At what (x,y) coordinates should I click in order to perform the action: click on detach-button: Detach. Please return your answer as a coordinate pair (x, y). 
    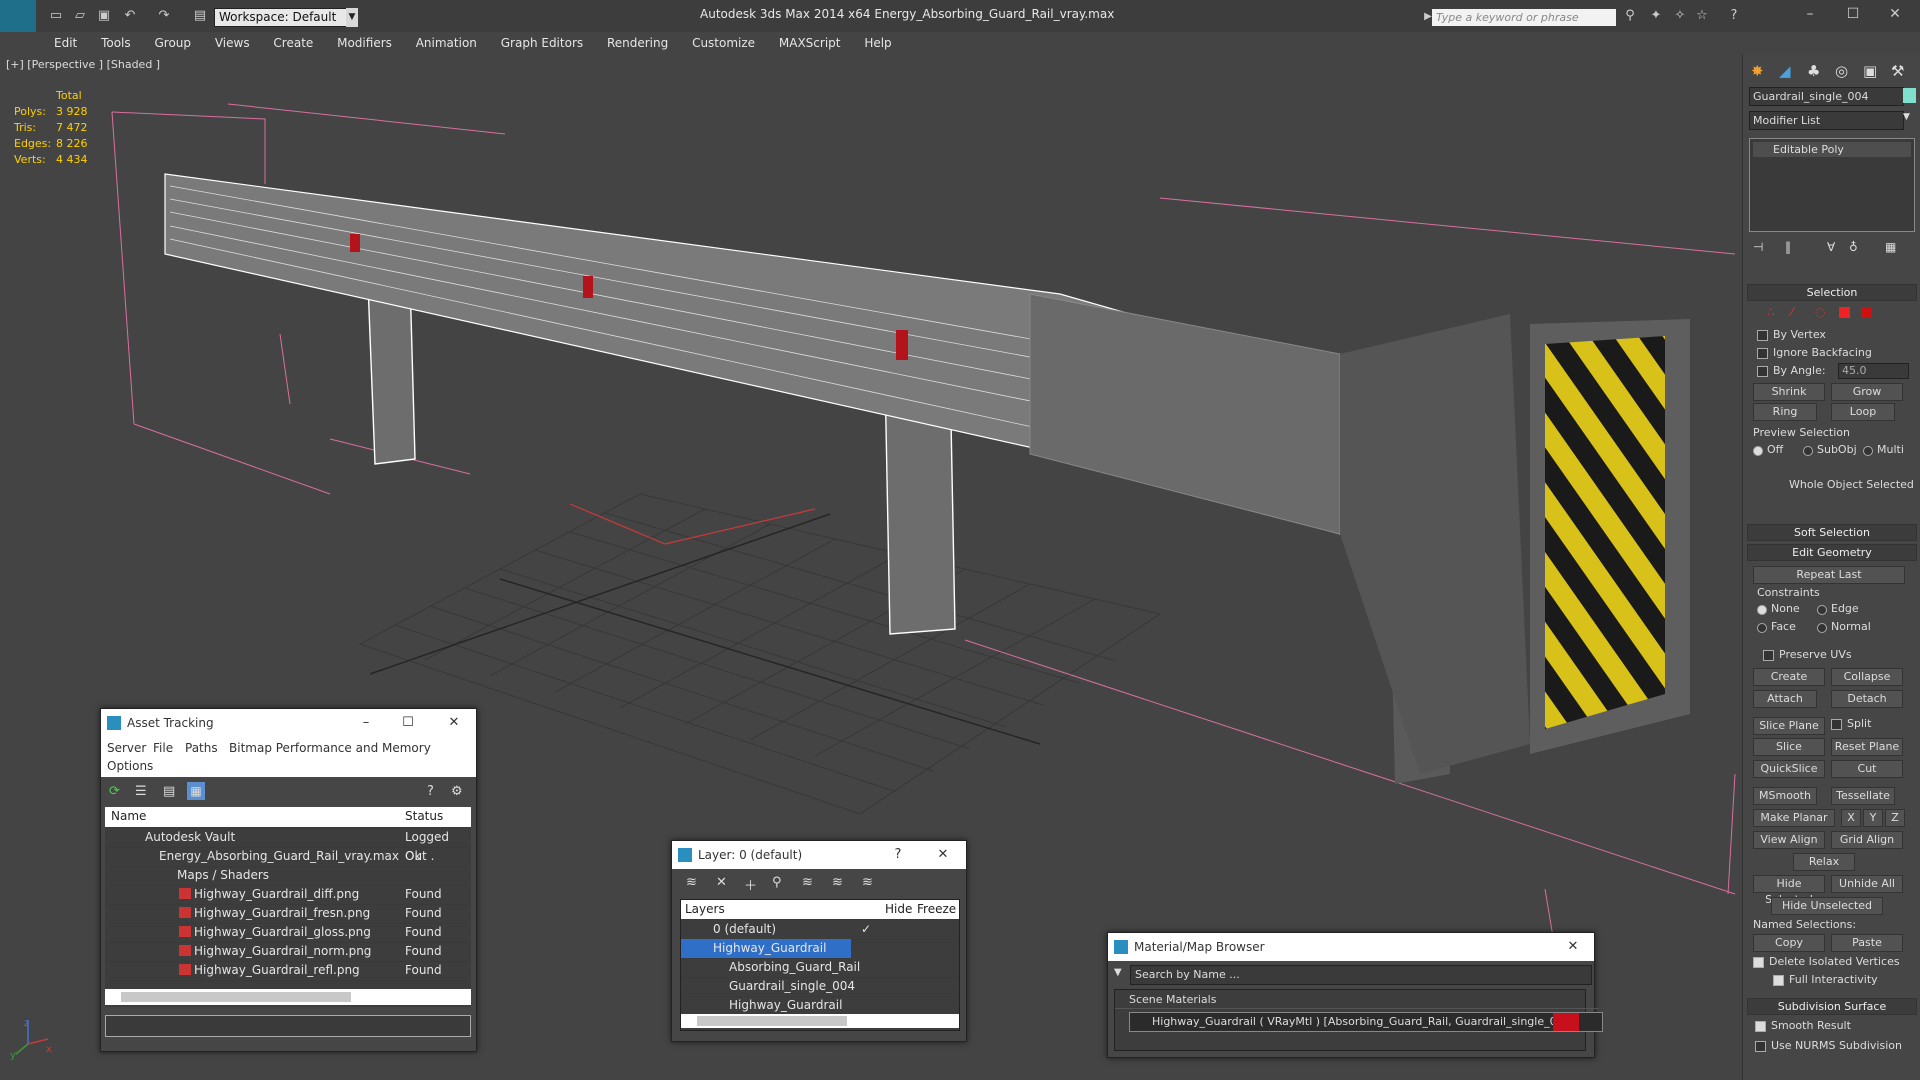
    Looking at the image, I should click on (1867, 699).